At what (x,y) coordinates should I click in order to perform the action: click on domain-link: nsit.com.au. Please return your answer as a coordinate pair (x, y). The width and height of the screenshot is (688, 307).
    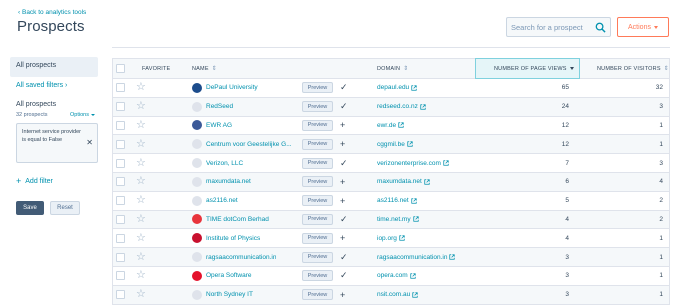
    Looking at the image, I should click on (397, 294).